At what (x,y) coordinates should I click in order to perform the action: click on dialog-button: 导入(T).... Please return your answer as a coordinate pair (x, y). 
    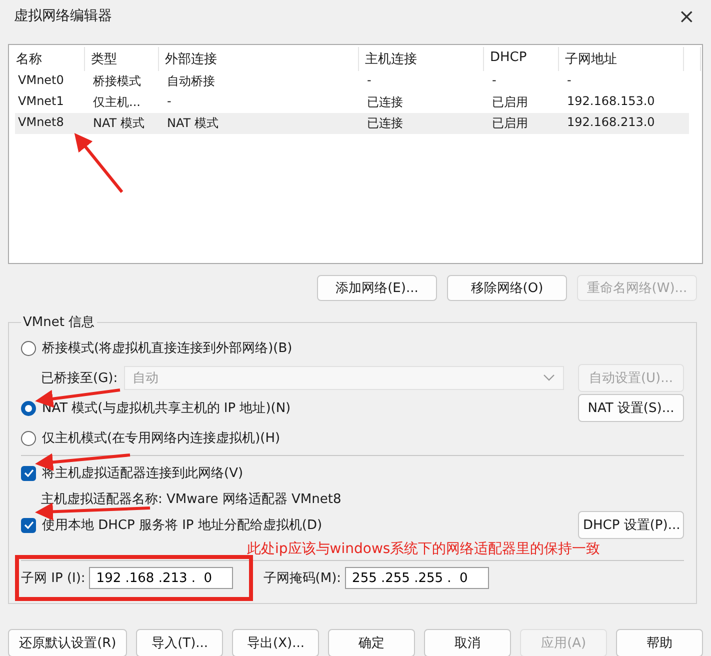
    Looking at the image, I should click on (180, 642).